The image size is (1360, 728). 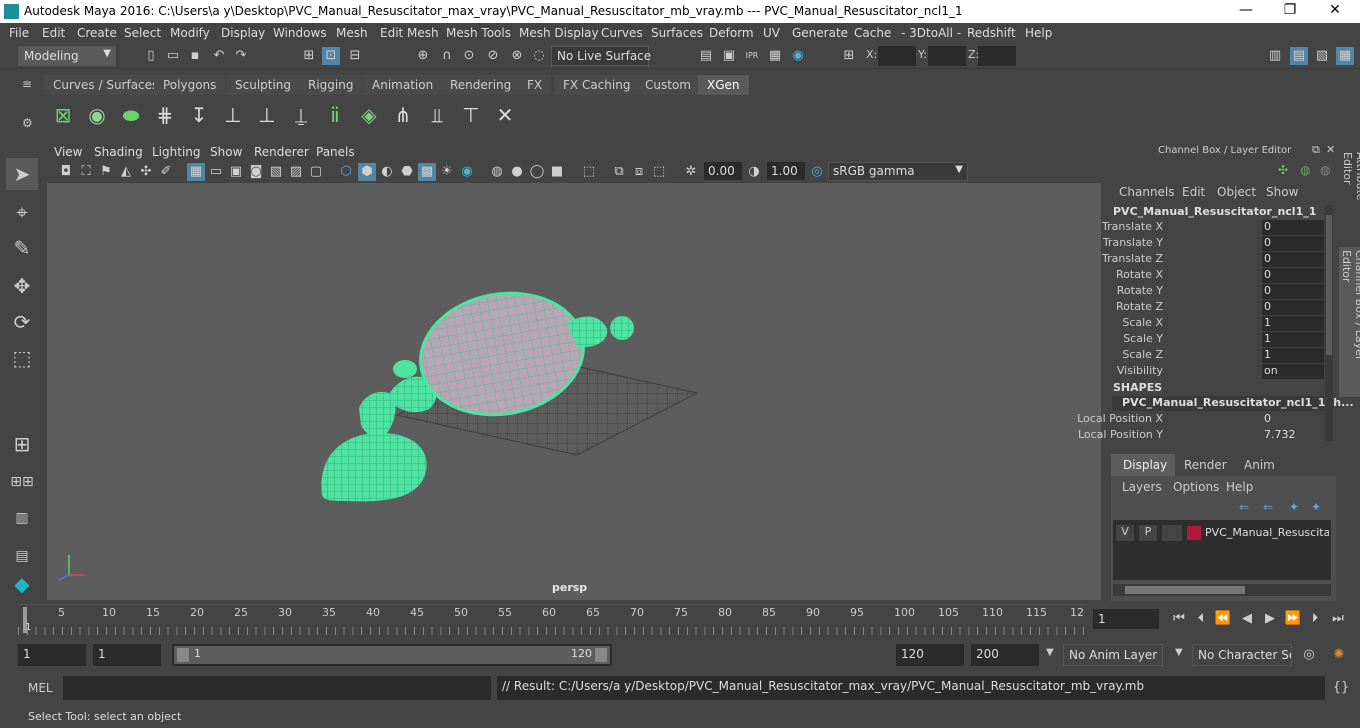 What do you see at coordinates (142, 33) in the screenshot?
I see `menu-select: Select` at bounding box center [142, 33].